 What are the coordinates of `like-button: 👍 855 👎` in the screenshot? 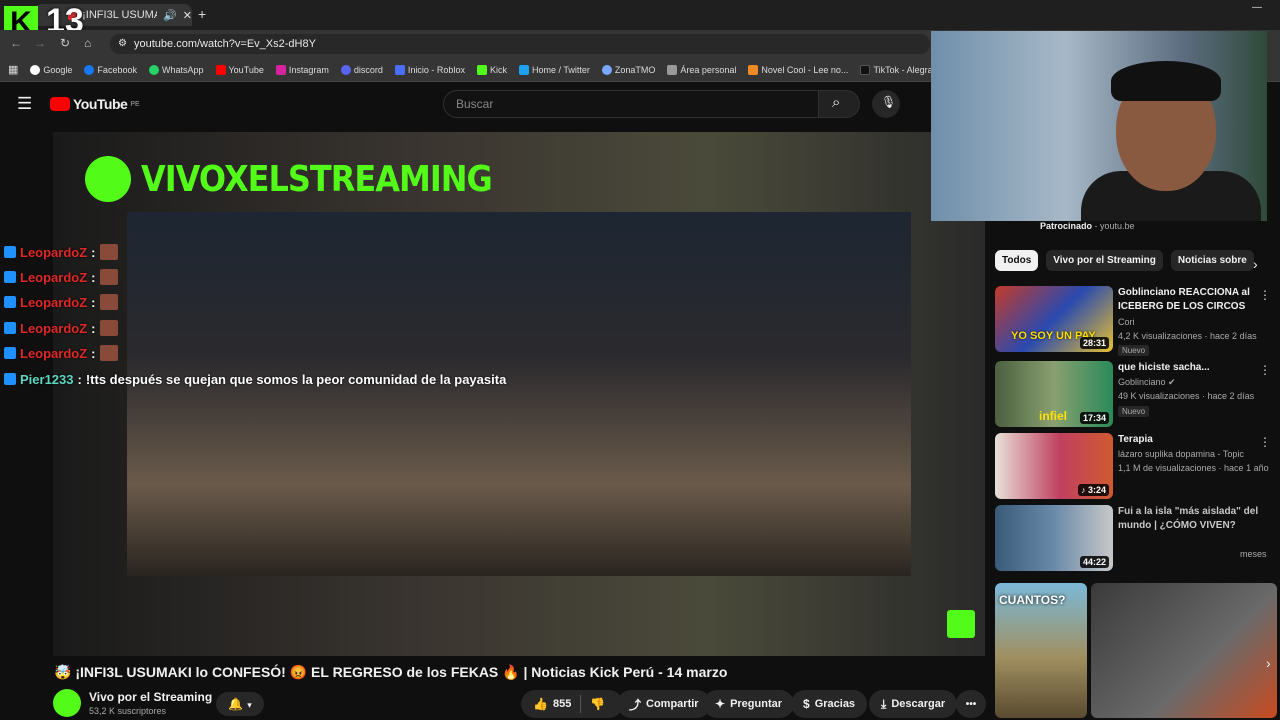 It's located at (572, 704).